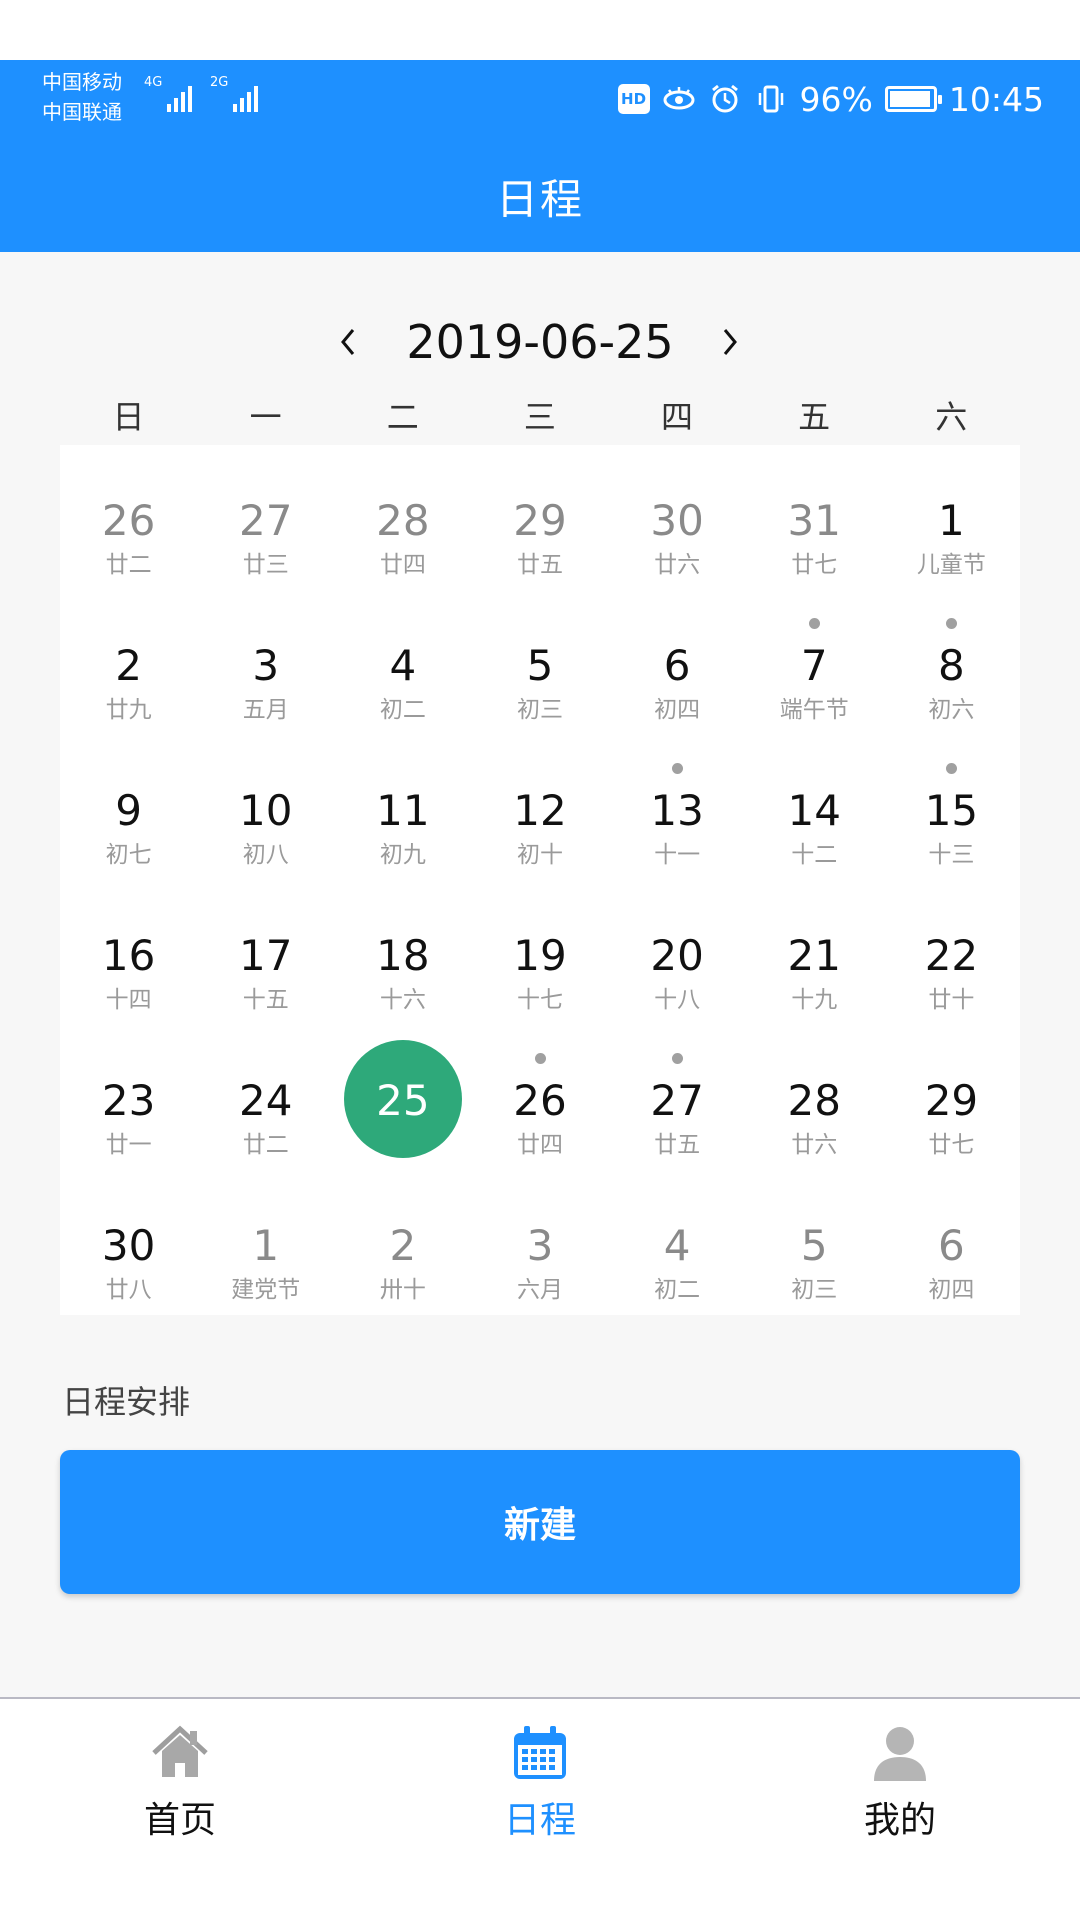 This screenshot has height=1920, width=1080. I want to click on lunar-date: 初二, so click(402, 710).